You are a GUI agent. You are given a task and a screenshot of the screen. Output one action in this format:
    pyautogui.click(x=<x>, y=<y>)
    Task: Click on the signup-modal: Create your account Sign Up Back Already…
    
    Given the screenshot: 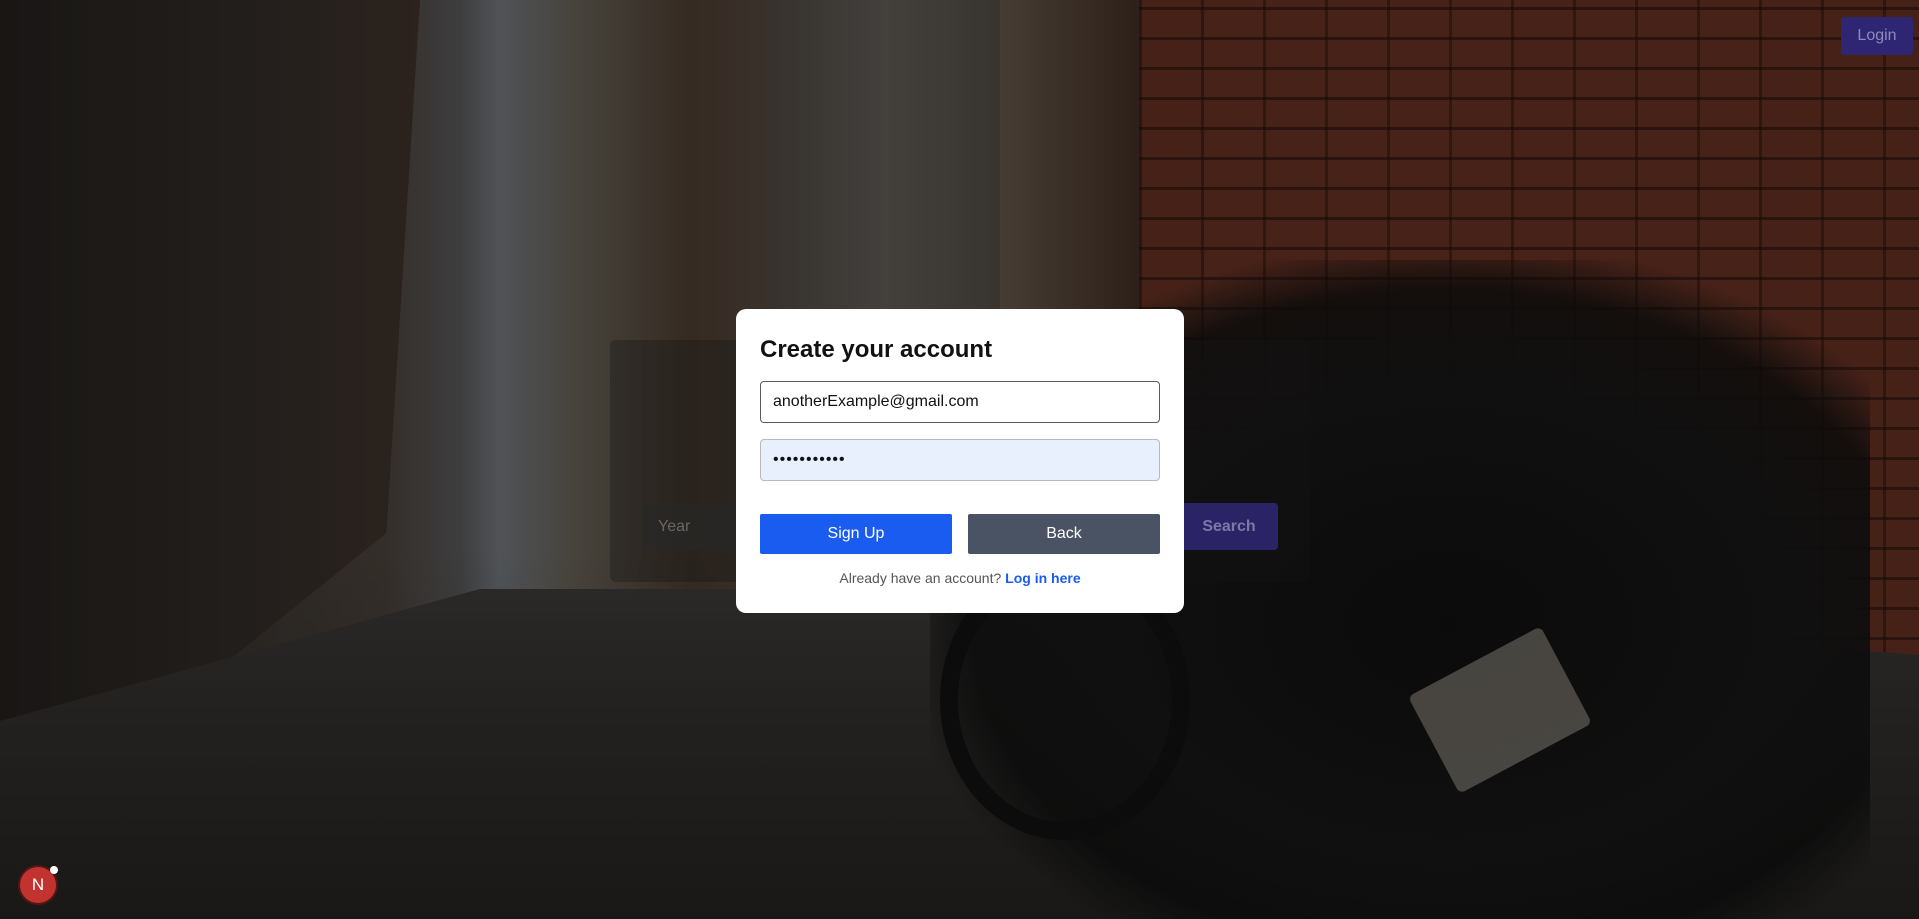 What is the action you would take?
    pyautogui.click(x=960, y=461)
    